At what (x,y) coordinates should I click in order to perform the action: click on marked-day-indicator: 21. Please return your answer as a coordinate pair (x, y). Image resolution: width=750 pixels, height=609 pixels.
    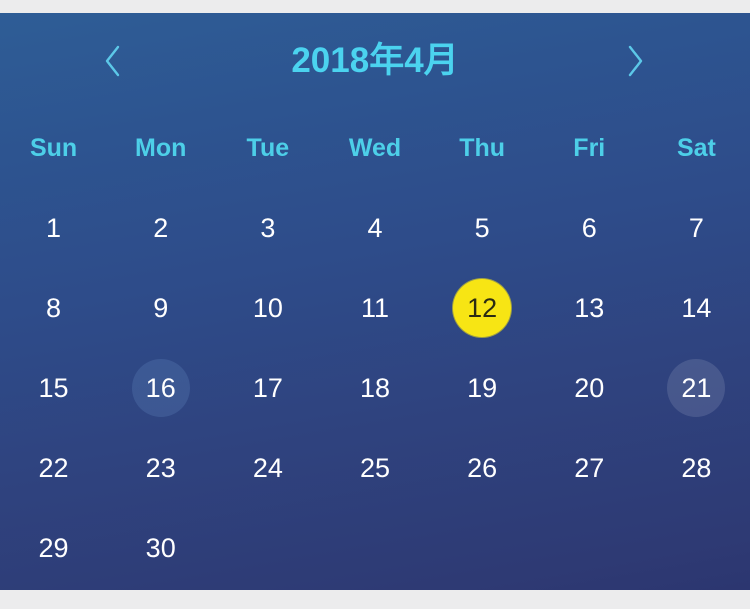
    Looking at the image, I should click on (696, 388).